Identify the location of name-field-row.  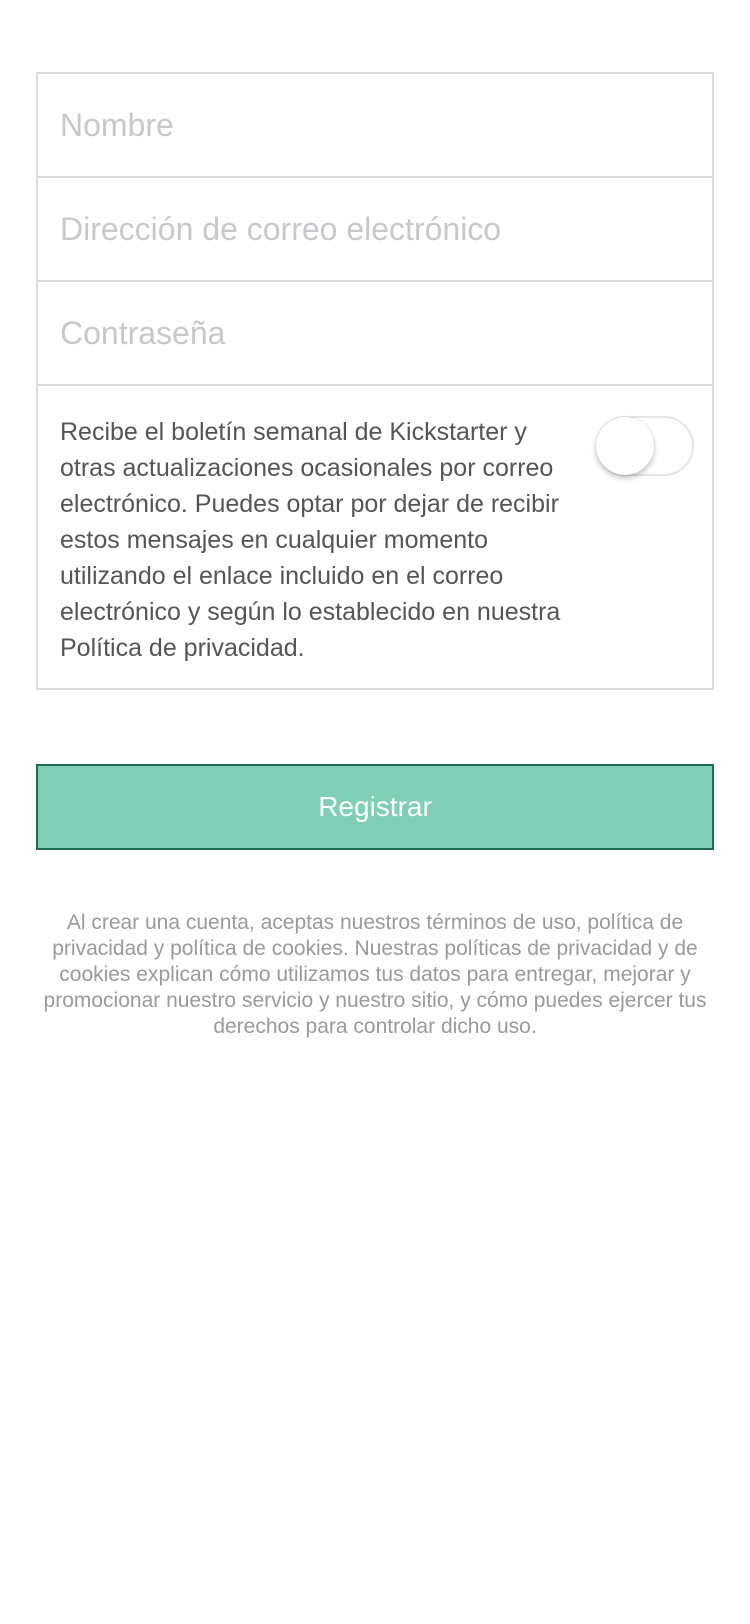
(375, 126).